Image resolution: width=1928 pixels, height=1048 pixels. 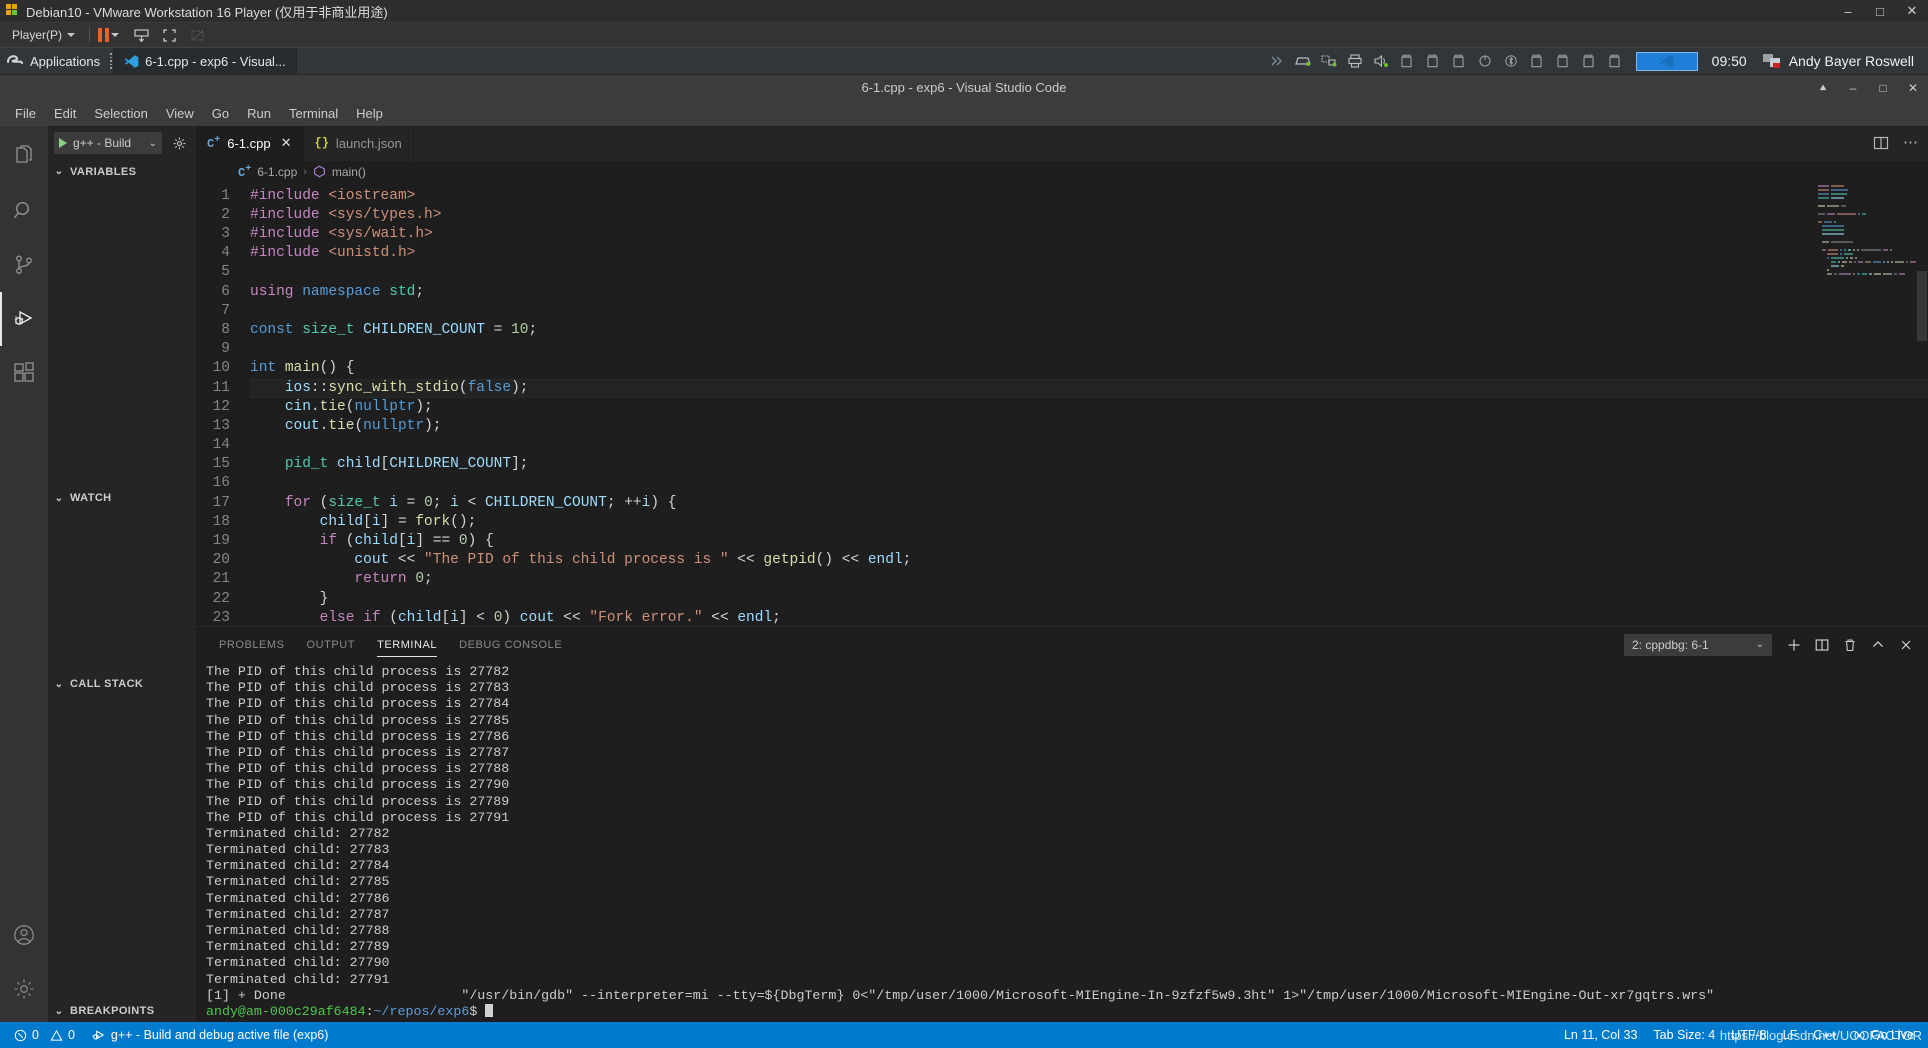 I want to click on start-debugging-icon, so click(x=63, y=143).